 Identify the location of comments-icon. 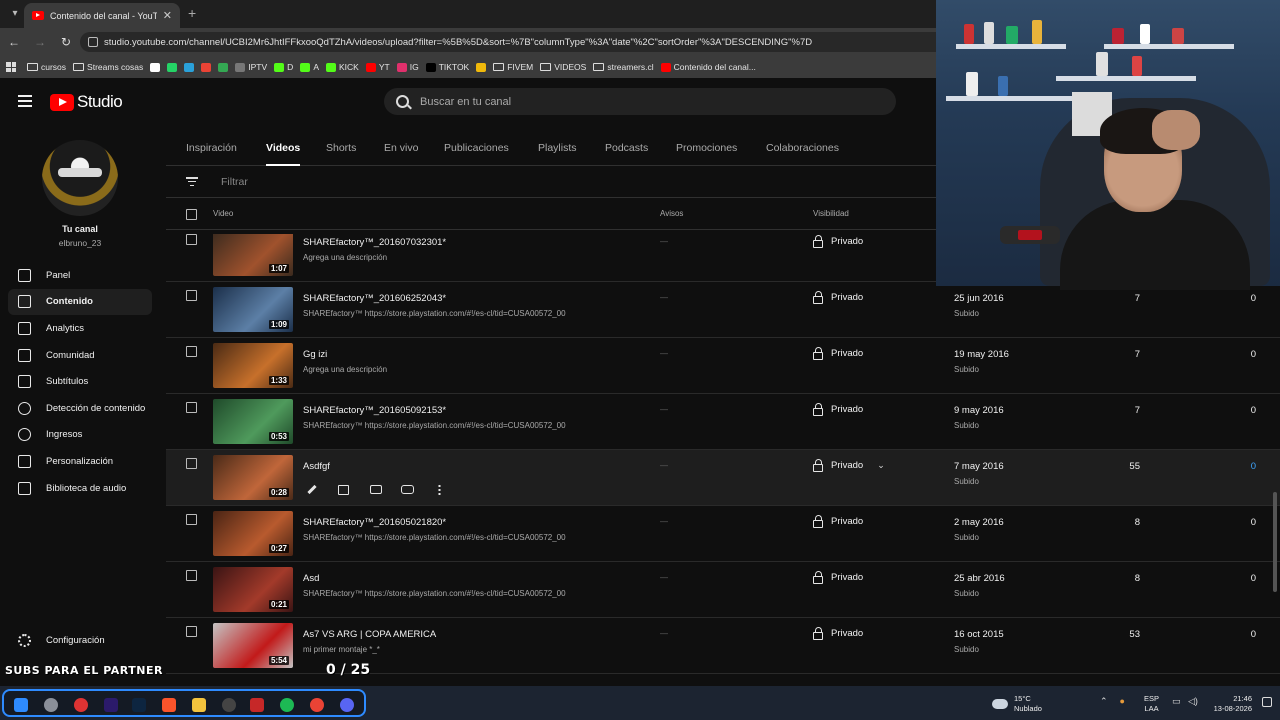
(375, 489).